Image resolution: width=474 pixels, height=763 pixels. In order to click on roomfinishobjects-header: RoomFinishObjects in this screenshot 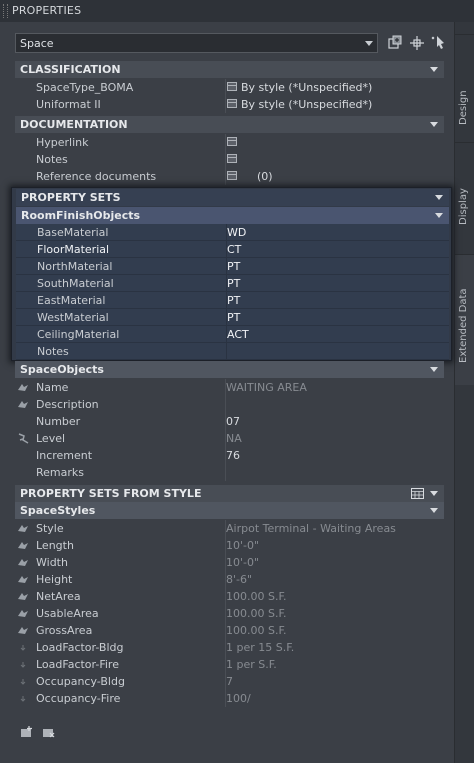, I will do `click(232, 215)`.